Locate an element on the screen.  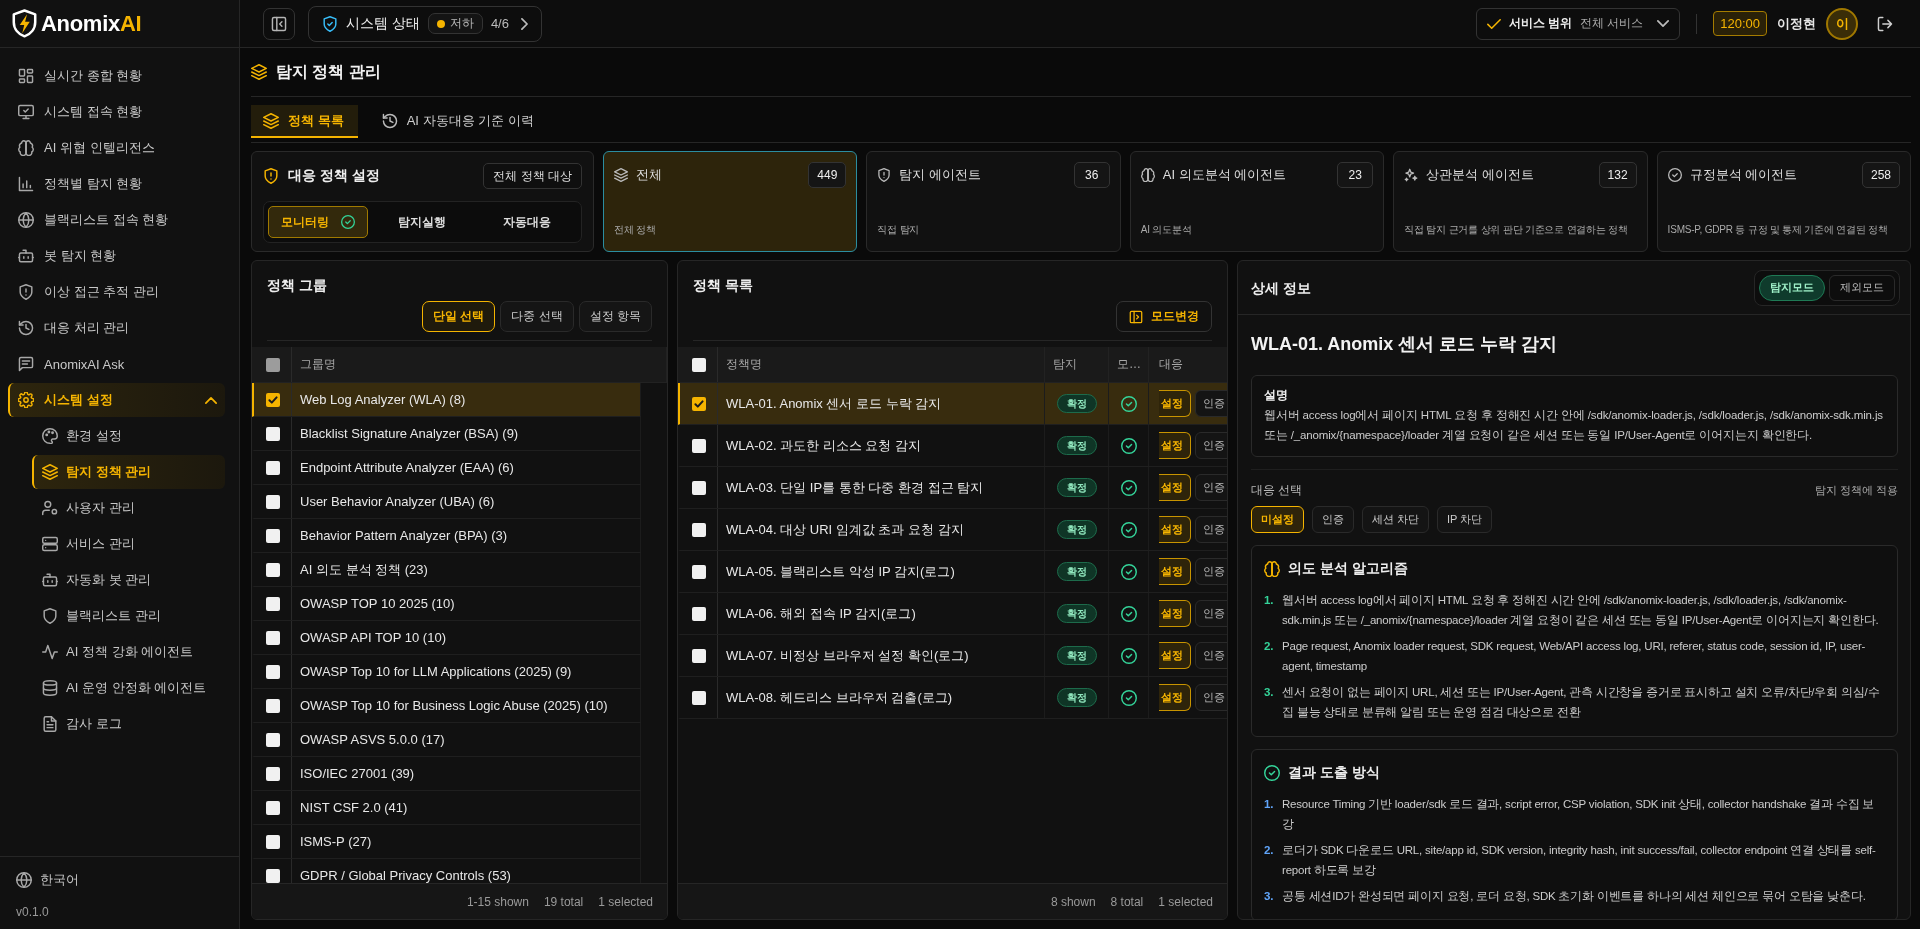
table-row: OWASP Top 10 for LLM Applications (2025) (9) is located at coordinates (446, 672).